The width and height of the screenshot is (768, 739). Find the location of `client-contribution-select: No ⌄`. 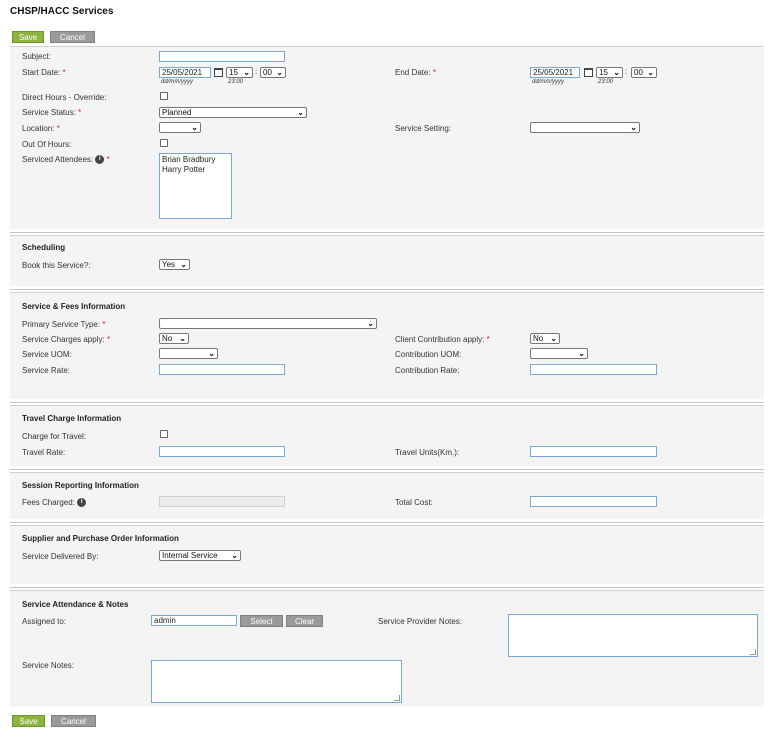

client-contribution-select: No ⌄ is located at coordinates (545, 338).